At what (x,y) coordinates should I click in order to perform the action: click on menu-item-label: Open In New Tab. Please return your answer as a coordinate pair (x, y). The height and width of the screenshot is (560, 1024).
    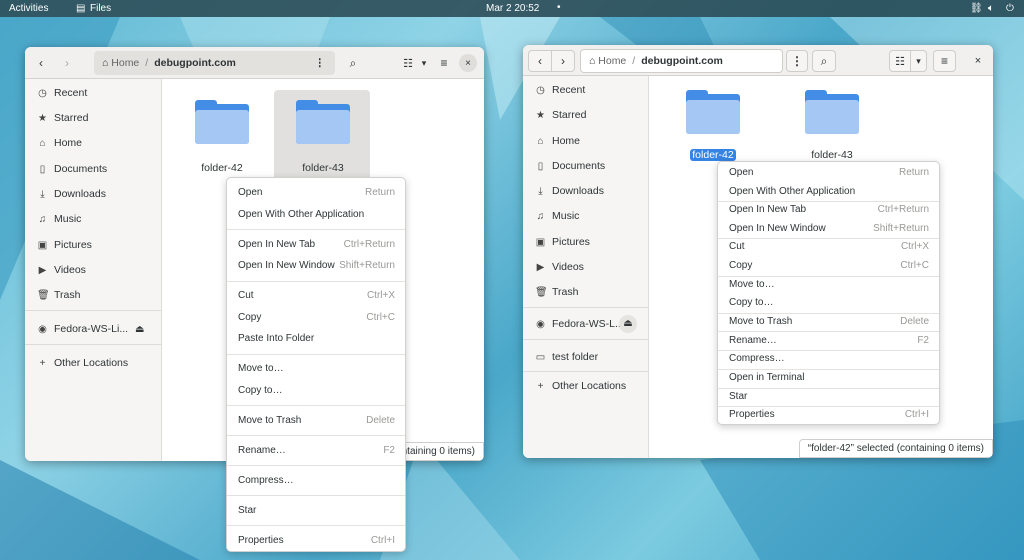
    Looking at the image, I should click on (277, 244).